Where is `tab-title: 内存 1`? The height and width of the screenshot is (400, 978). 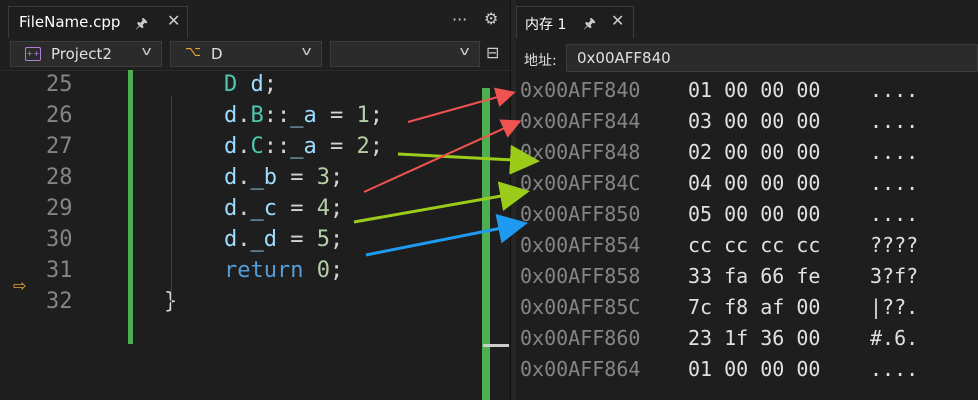
tab-title: 内存 1 is located at coordinates (546, 25).